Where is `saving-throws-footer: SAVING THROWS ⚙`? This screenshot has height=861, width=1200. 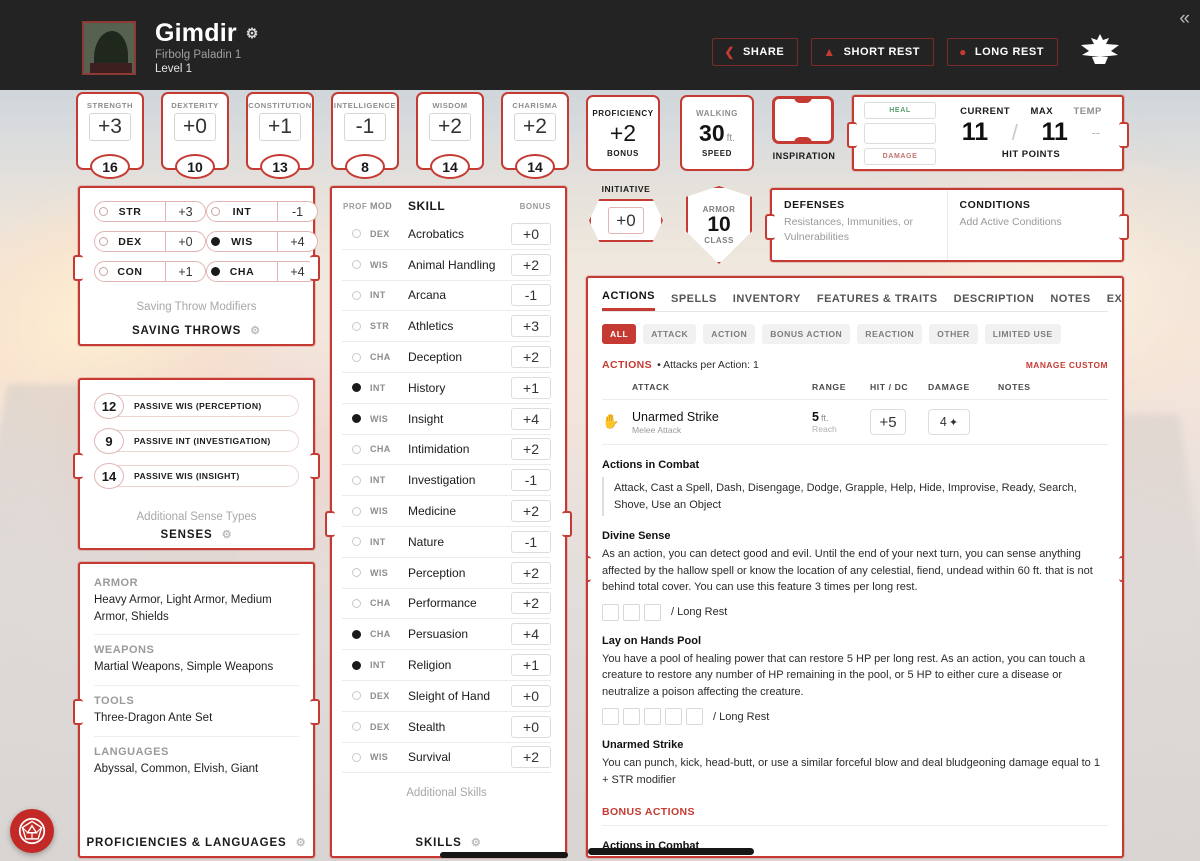
saving-throws-footer: SAVING THROWS ⚙ is located at coordinates (196, 330).